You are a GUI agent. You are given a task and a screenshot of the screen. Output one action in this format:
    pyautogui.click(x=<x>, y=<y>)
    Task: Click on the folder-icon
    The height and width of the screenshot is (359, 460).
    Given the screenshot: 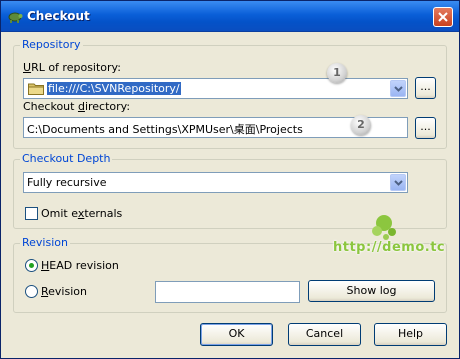 What is the action you would take?
    pyautogui.click(x=36, y=89)
    